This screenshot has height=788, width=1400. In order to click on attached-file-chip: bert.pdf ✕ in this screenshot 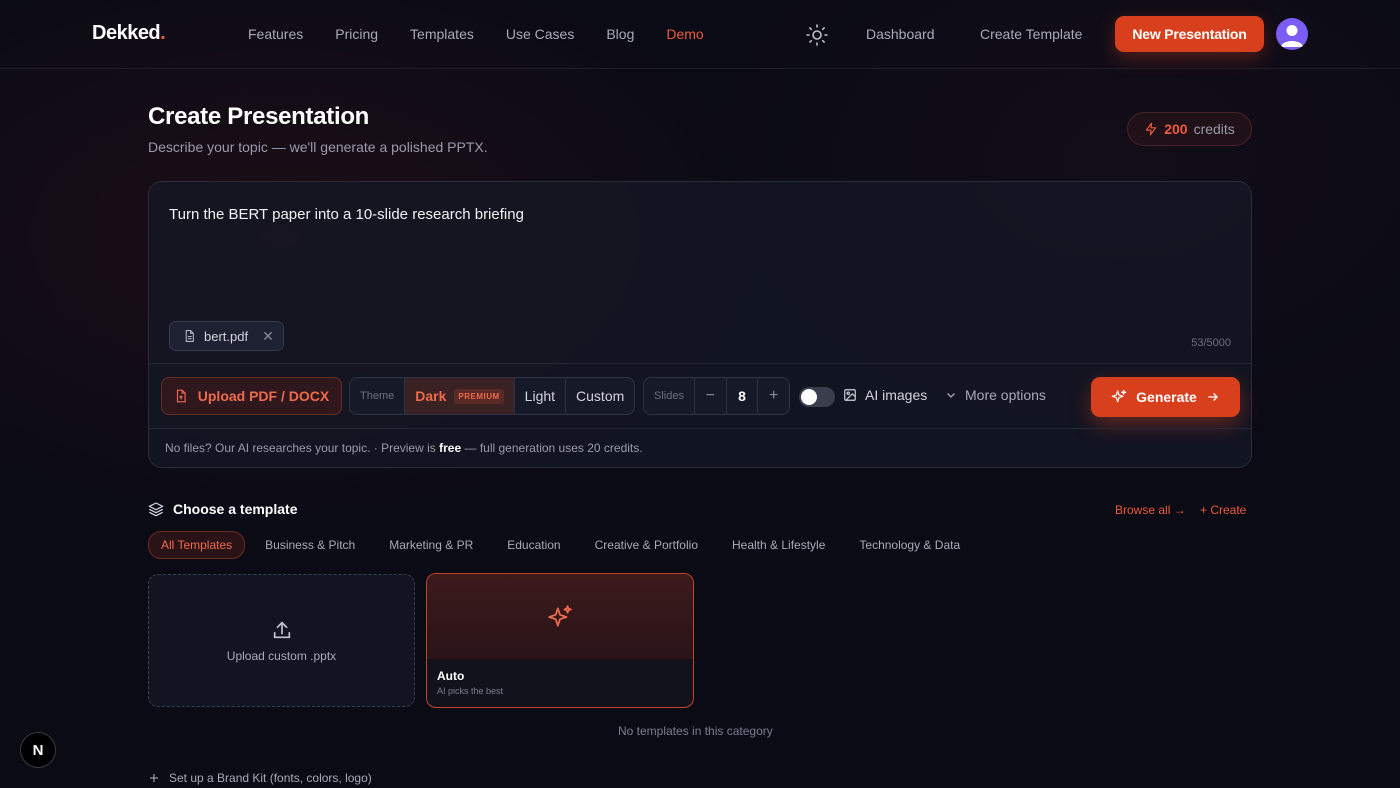, I will do `click(226, 336)`.